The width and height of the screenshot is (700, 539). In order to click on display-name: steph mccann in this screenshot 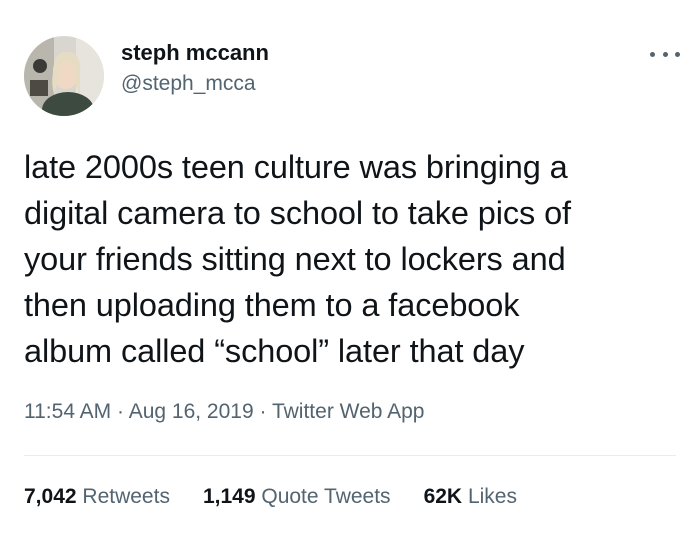, I will do `click(195, 53)`.